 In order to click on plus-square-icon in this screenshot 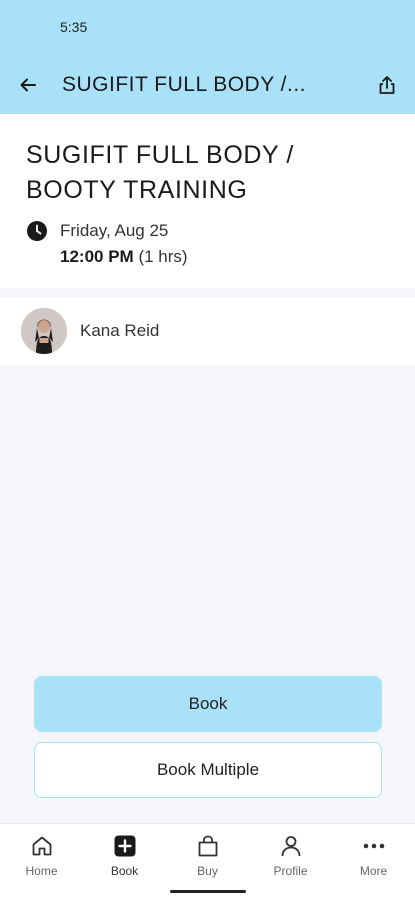, I will do `click(125, 846)`.